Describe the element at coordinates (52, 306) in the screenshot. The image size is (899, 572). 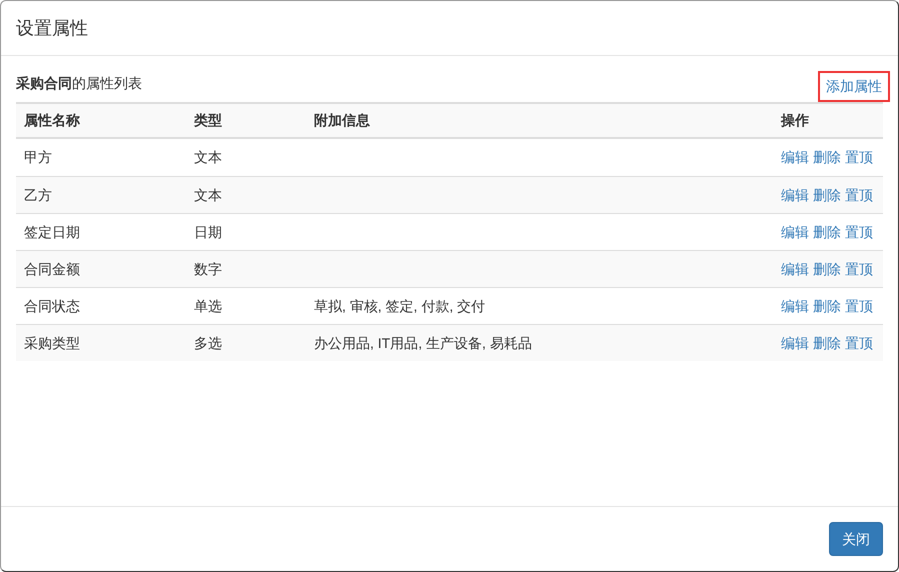
I see `table-cell: 合同状态` at that location.